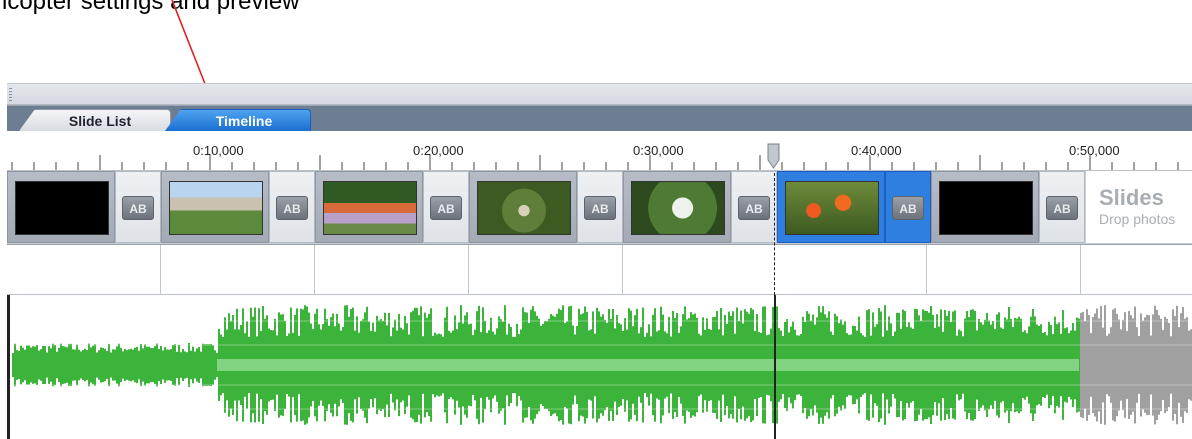 Image resolution: width=1192 pixels, height=439 pixels. What do you see at coordinates (599, 118) in the screenshot?
I see `view-tab-strip: Slide List Timeline` at bounding box center [599, 118].